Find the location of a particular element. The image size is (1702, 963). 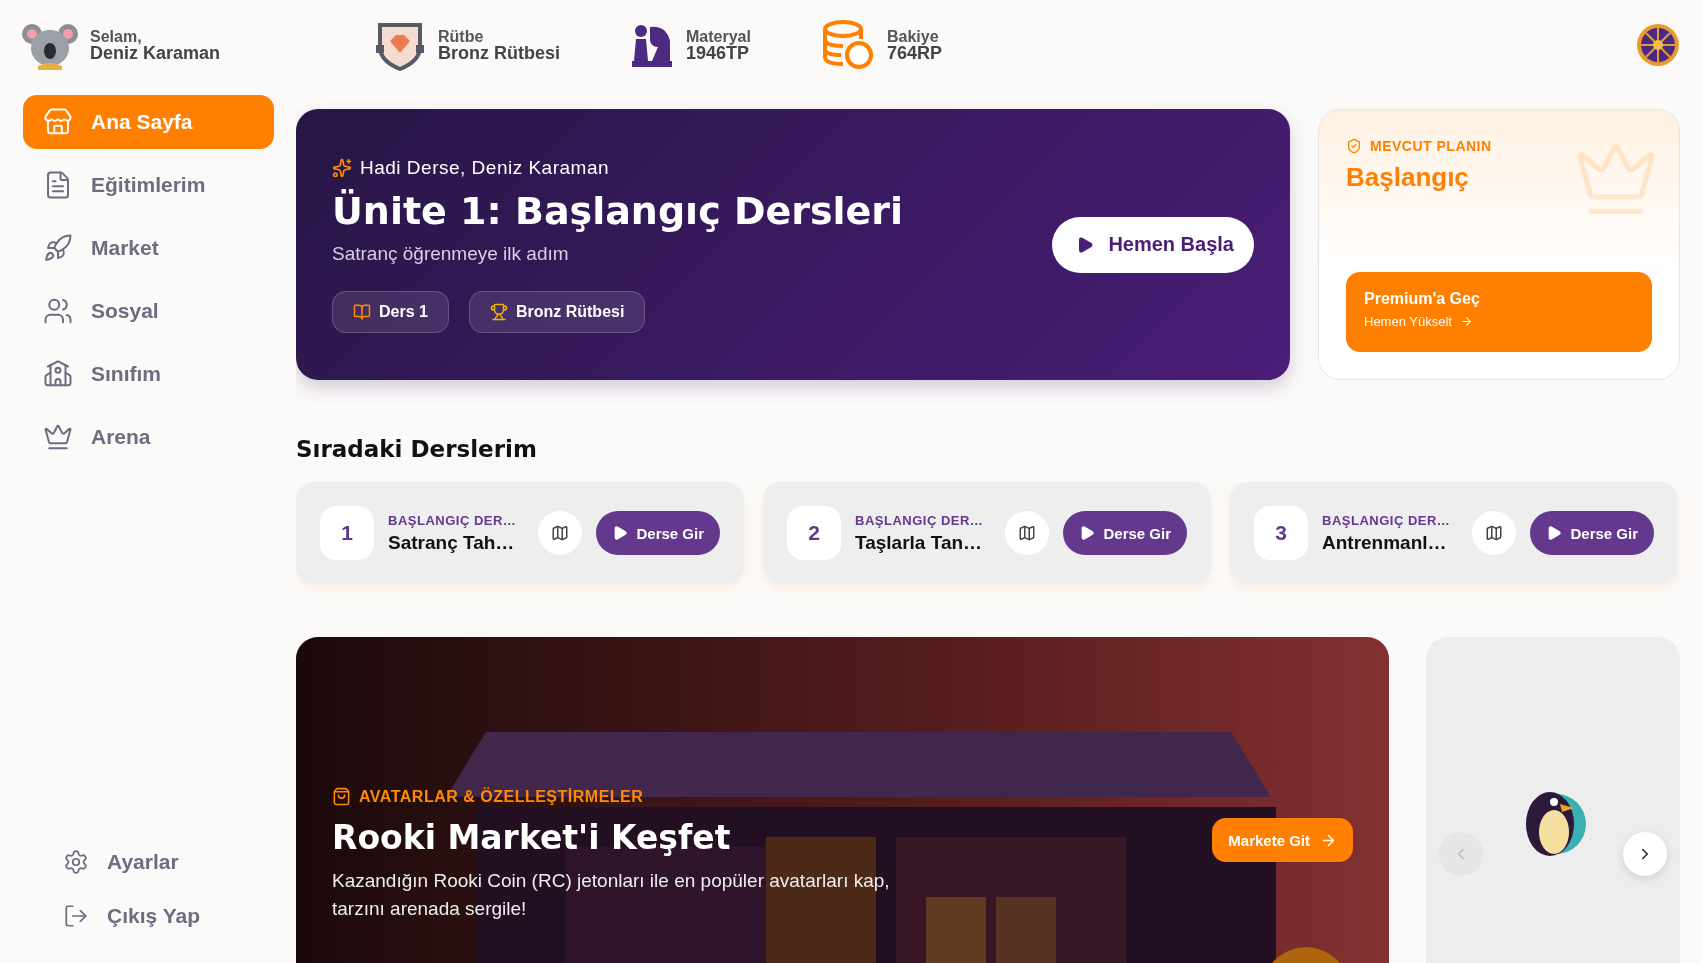

settings-icon is located at coordinates (76, 862).